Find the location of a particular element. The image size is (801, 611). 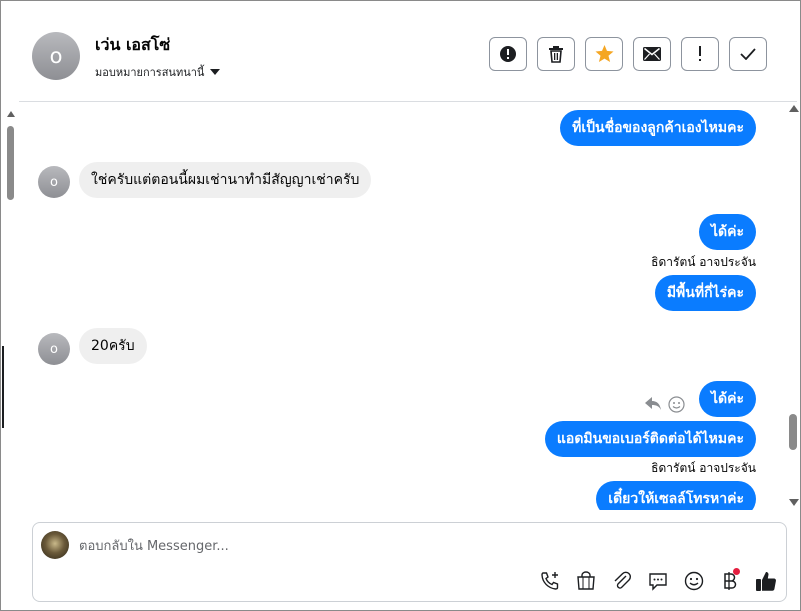

trash-icon is located at coordinates (556, 54).